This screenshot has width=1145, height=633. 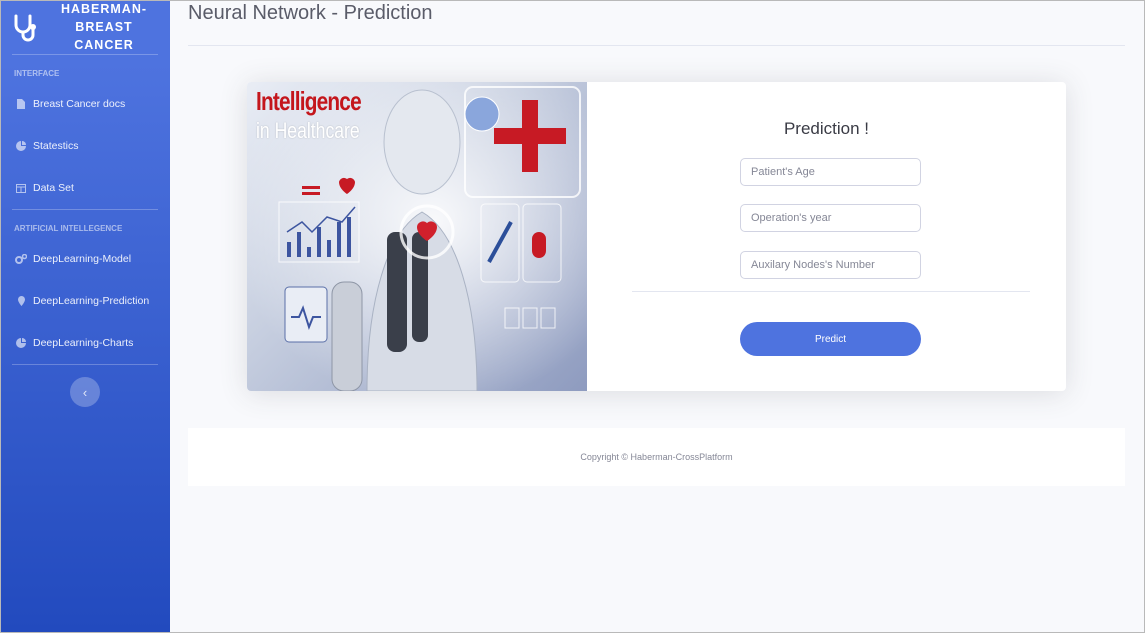 What do you see at coordinates (85, 146) in the screenshot?
I see `sidebar-item-statestics: Statestics` at bounding box center [85, 146].